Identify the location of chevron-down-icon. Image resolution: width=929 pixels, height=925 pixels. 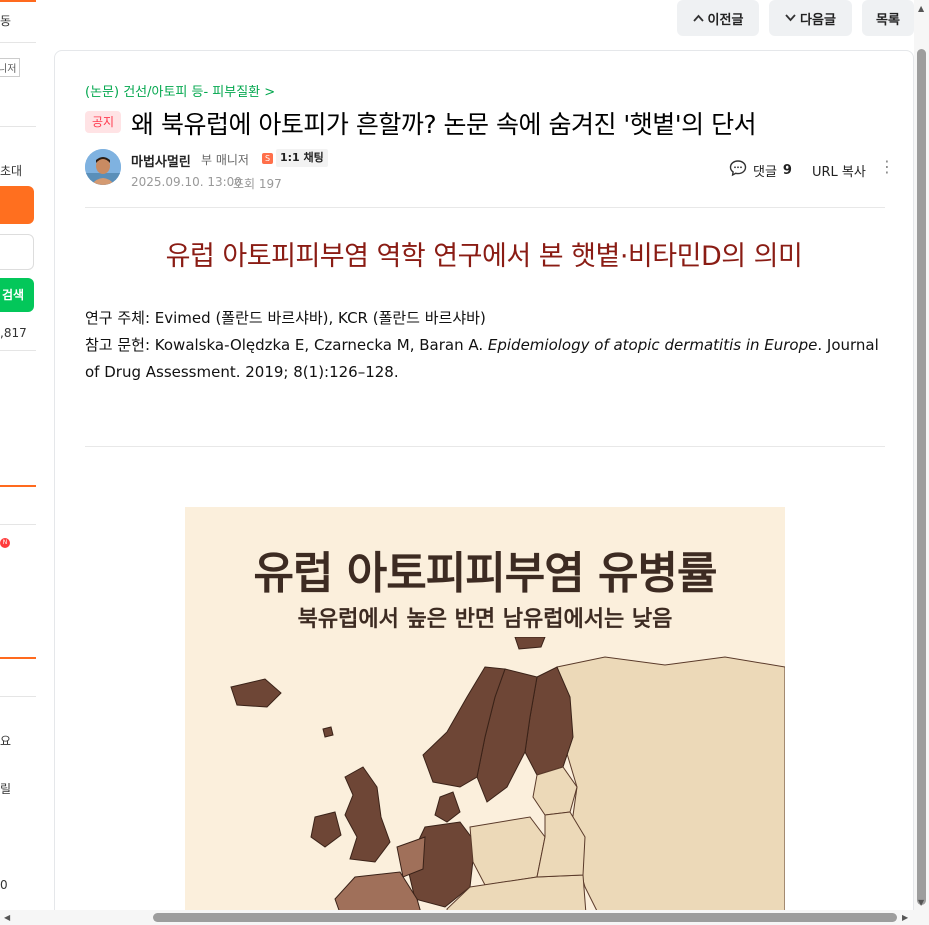
(790, 18).